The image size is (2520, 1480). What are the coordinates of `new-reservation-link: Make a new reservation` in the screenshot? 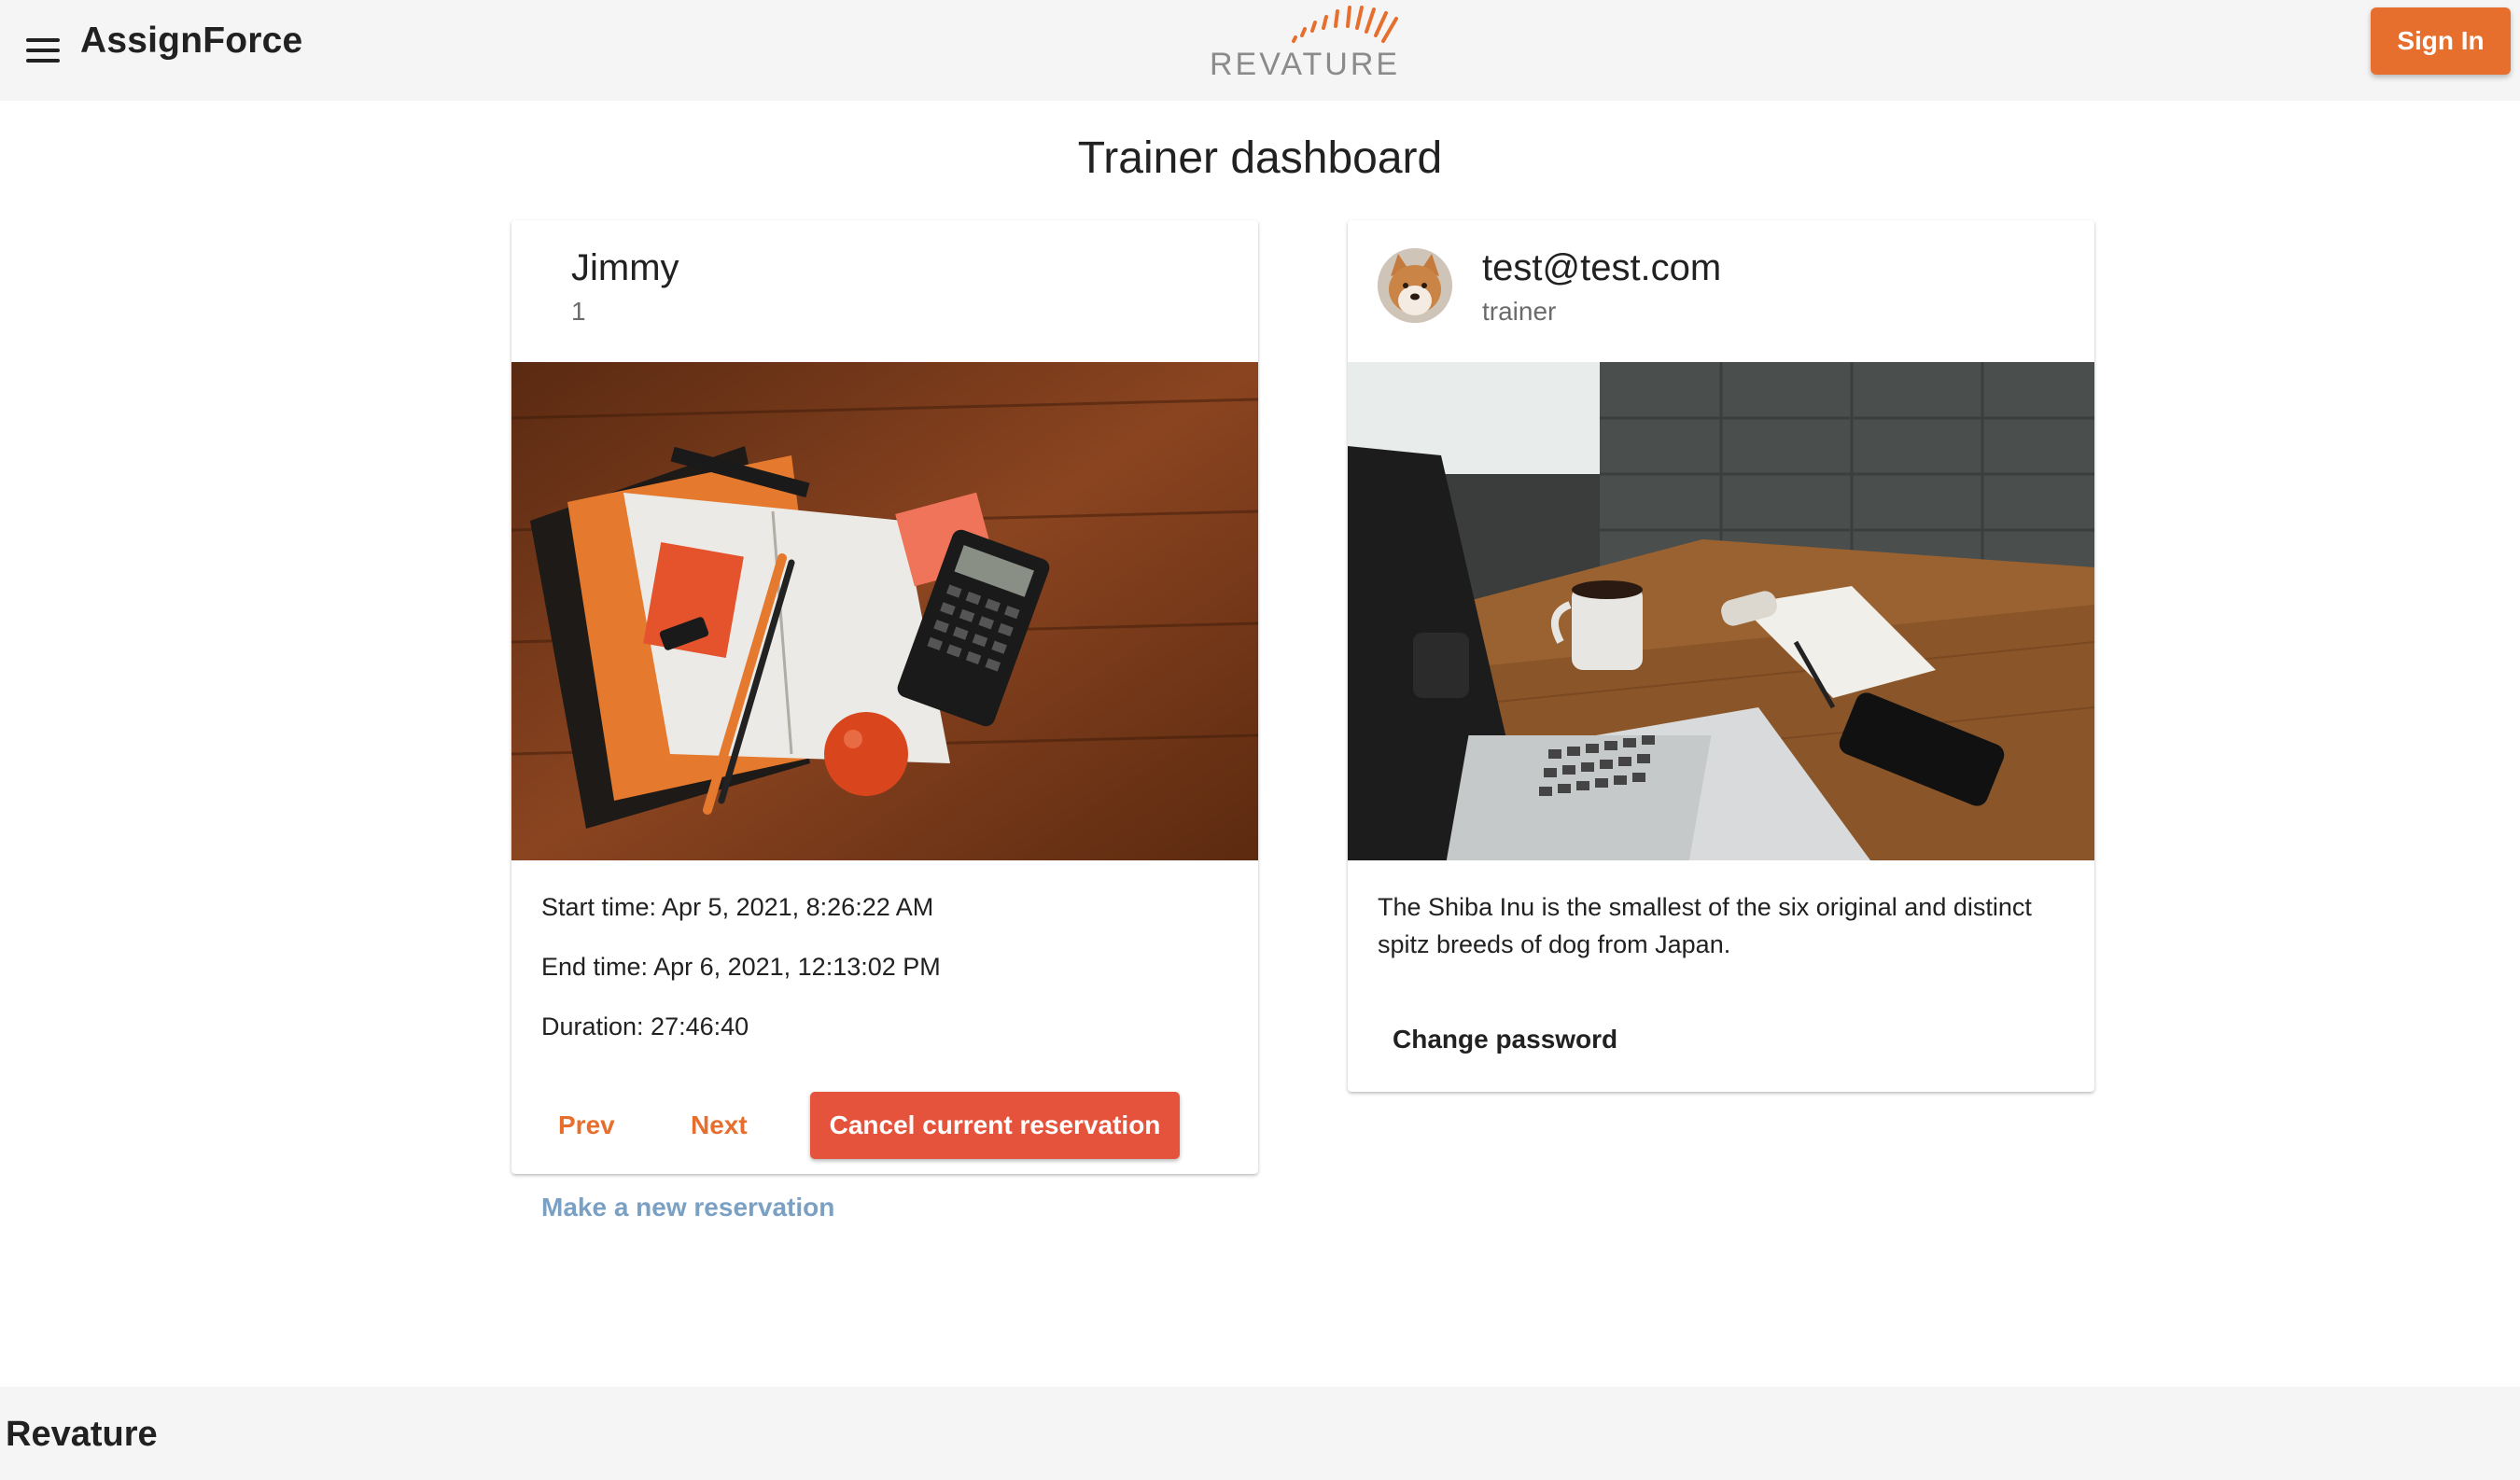 It's located at (687, 1207).